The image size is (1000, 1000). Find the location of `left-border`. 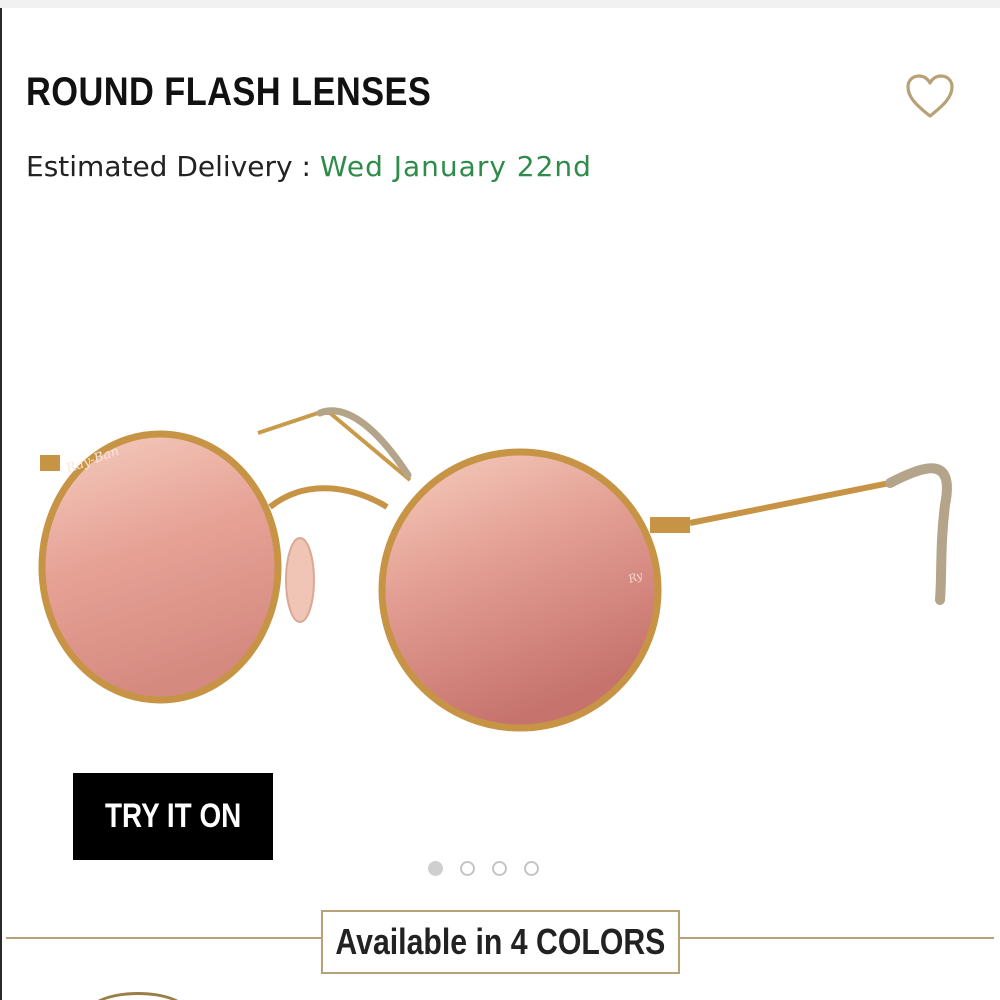

left-border is located at coordinates (1, 504).